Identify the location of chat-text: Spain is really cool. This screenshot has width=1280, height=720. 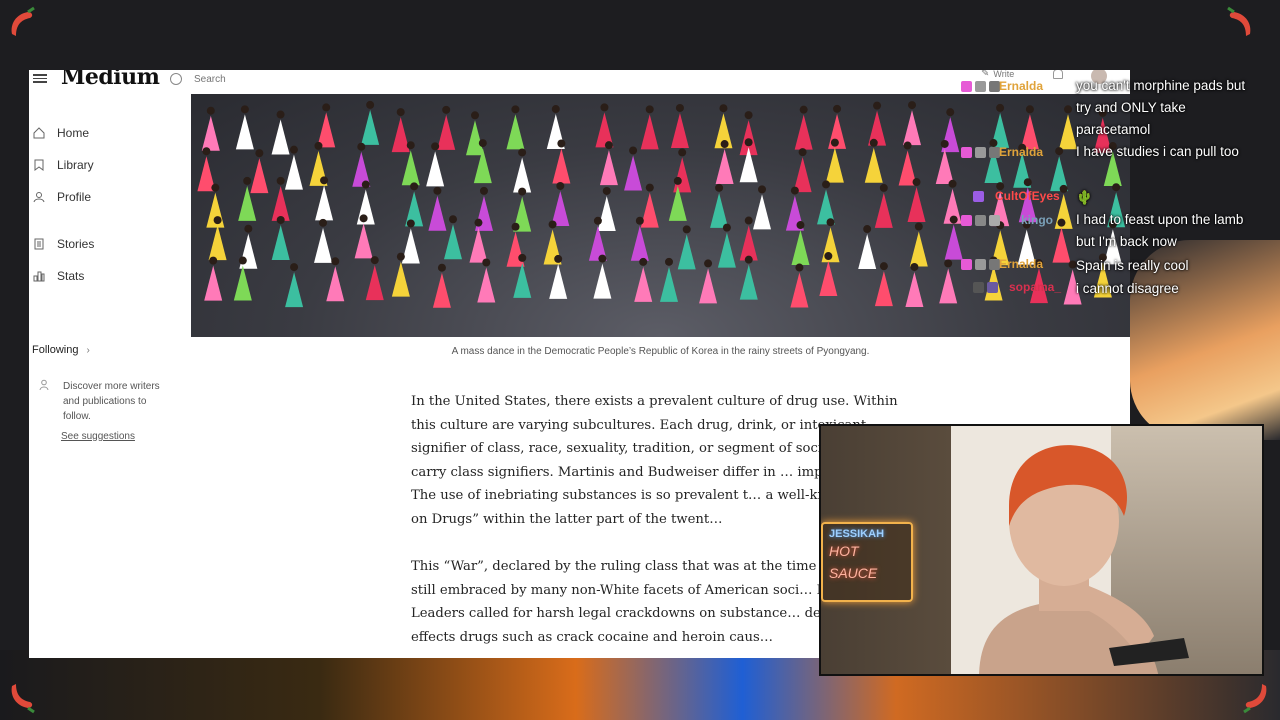
(1132, 265).